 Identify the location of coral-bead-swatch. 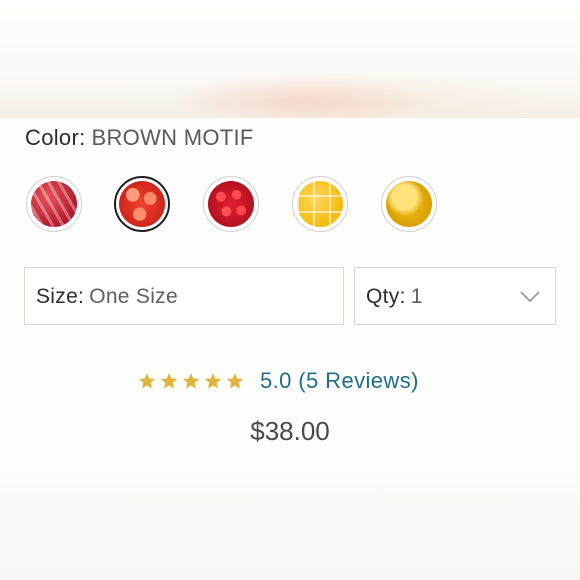
(142, 204).